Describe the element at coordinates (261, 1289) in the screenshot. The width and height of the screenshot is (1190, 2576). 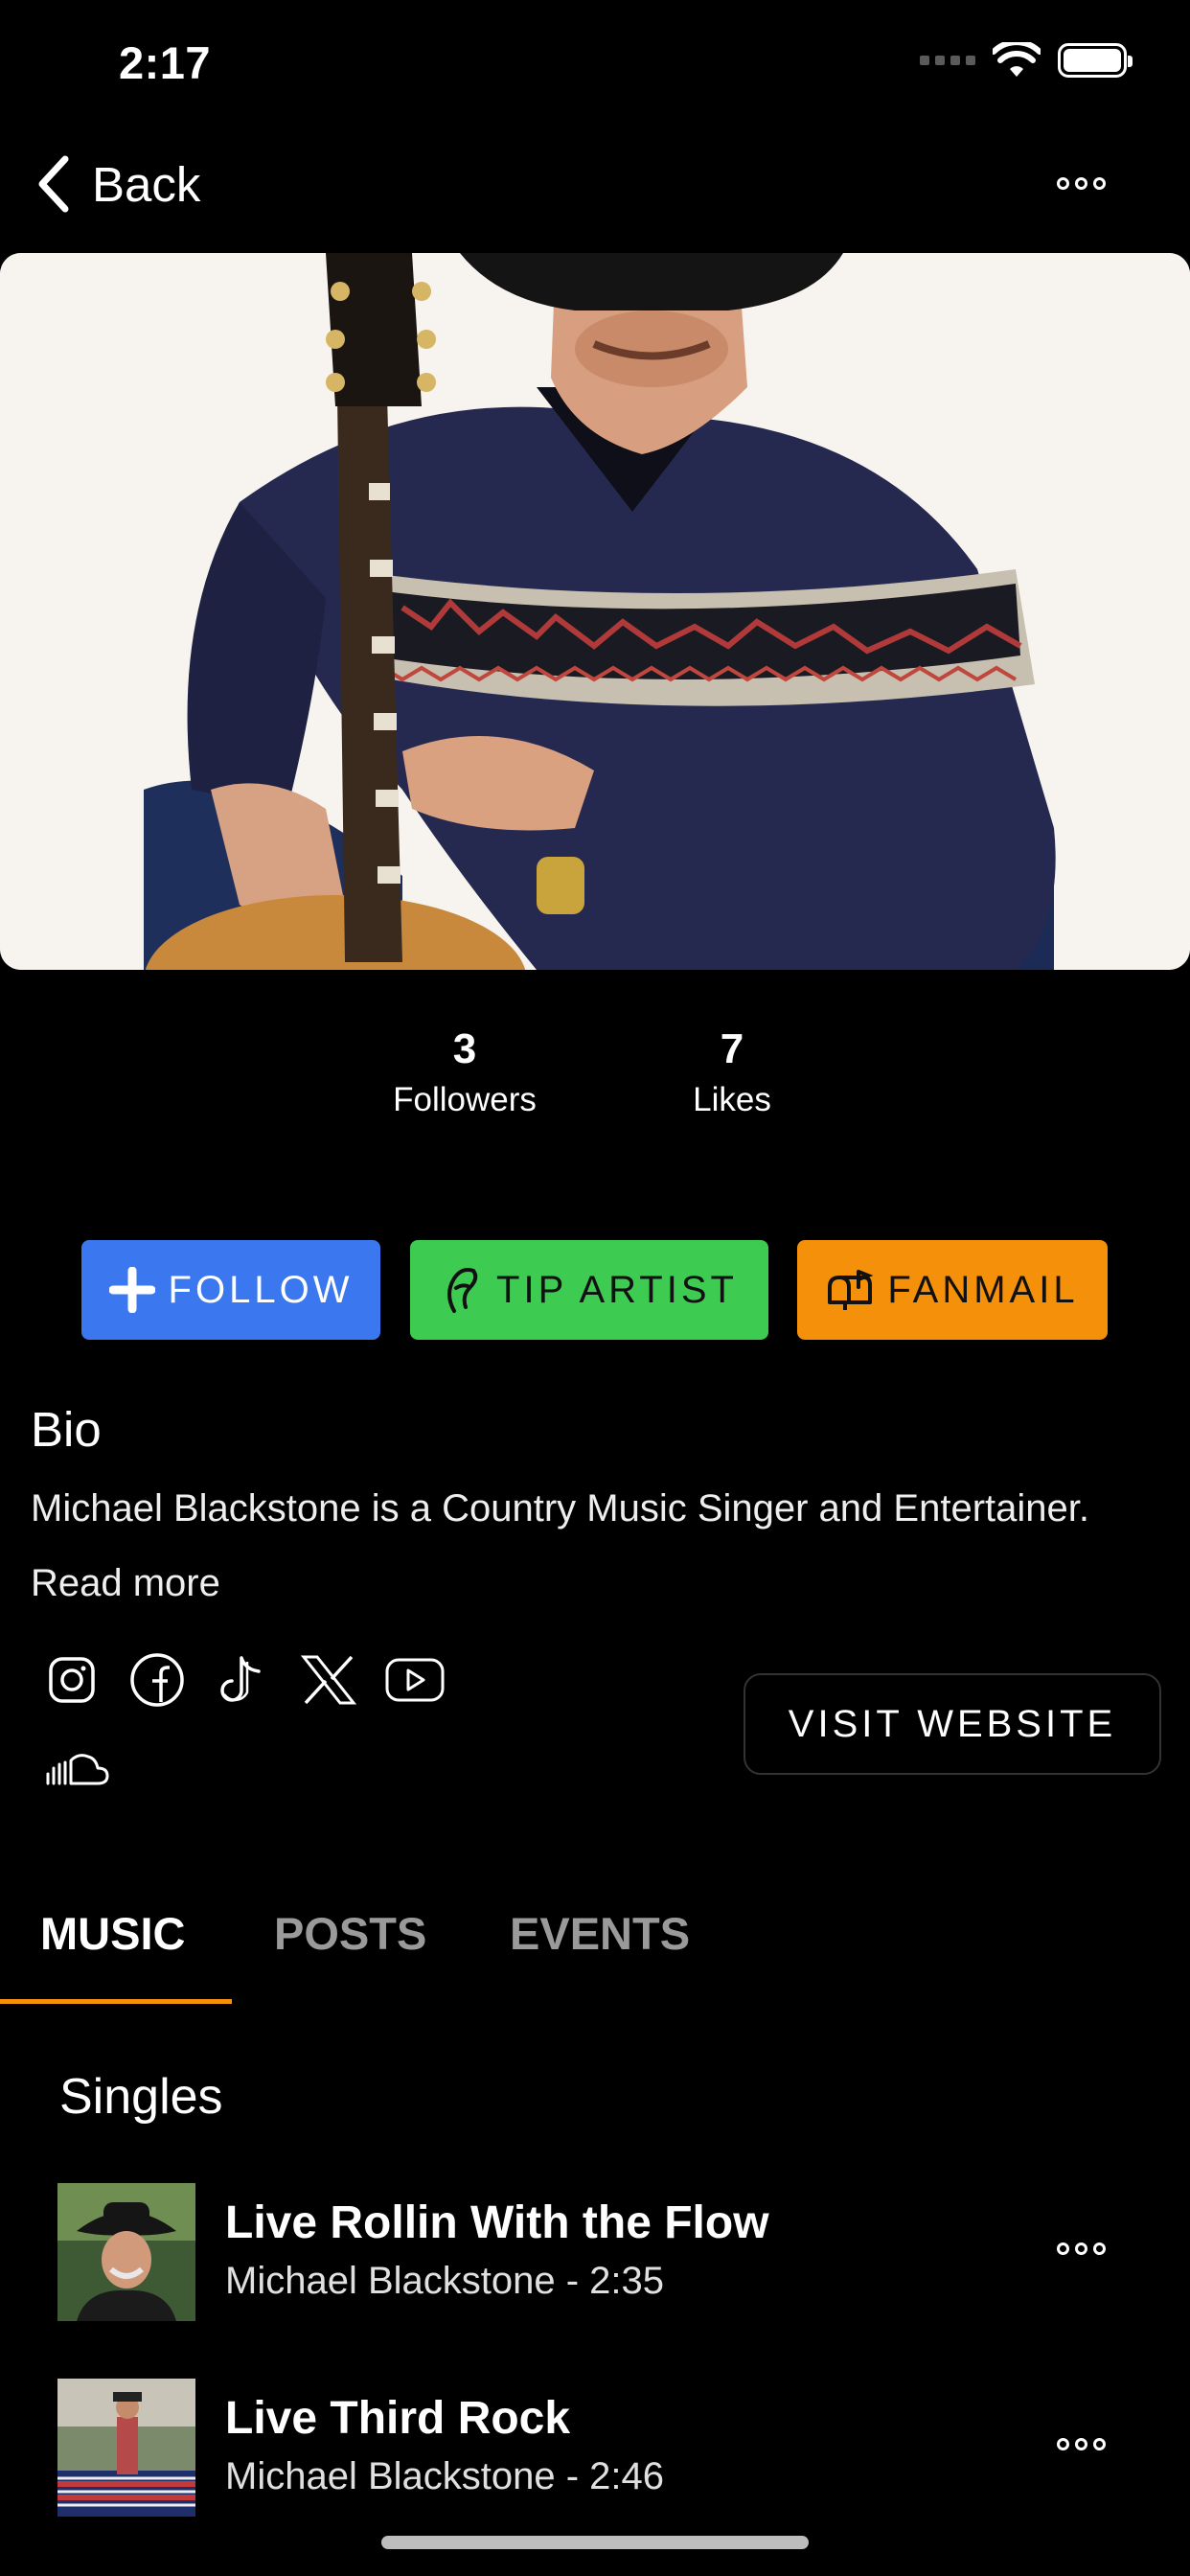
I see `follow-label: FOLLOW` at that location.